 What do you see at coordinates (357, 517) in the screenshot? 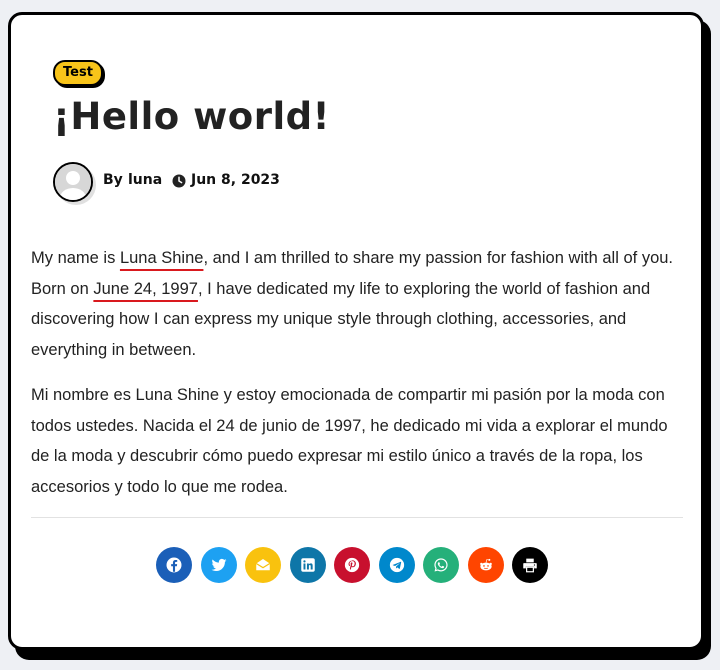
I see `divider` at bounding box center [357, 517].